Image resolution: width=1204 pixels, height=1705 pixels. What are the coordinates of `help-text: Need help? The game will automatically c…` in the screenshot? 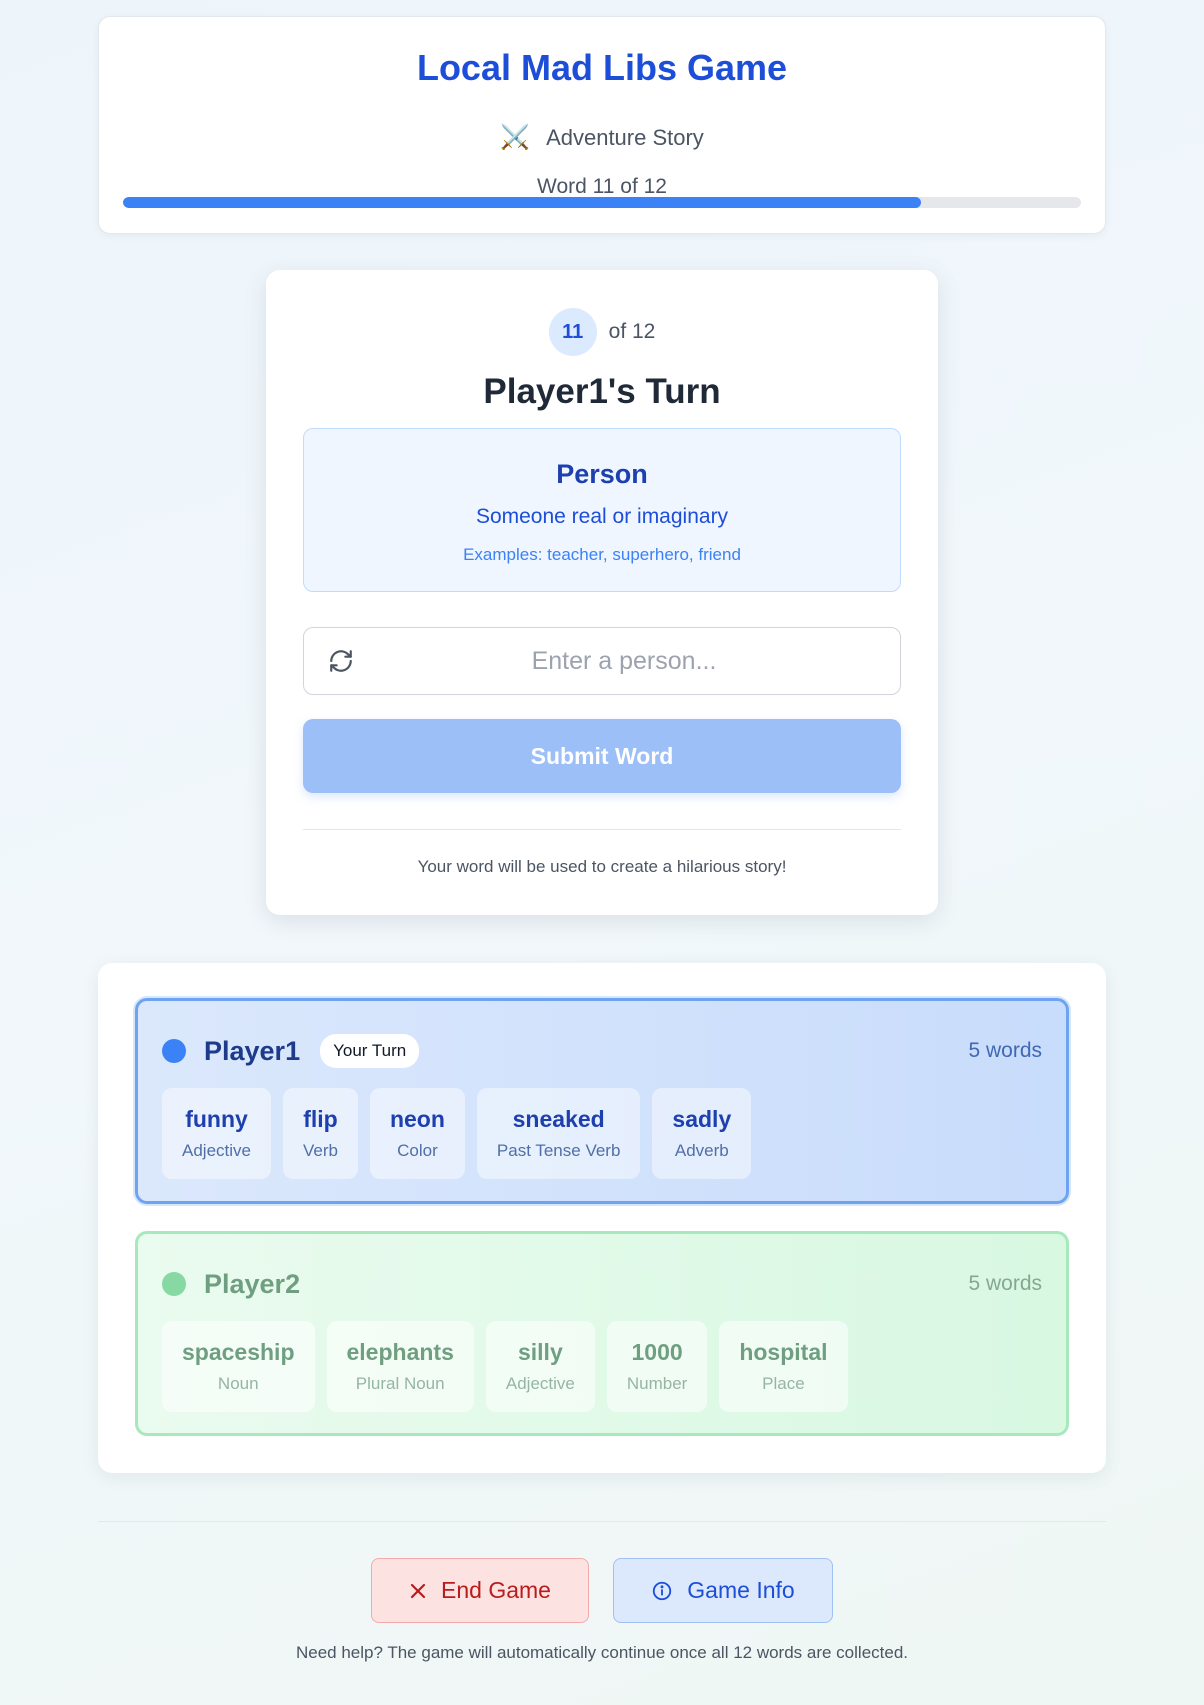 It's located at (602, 1652).